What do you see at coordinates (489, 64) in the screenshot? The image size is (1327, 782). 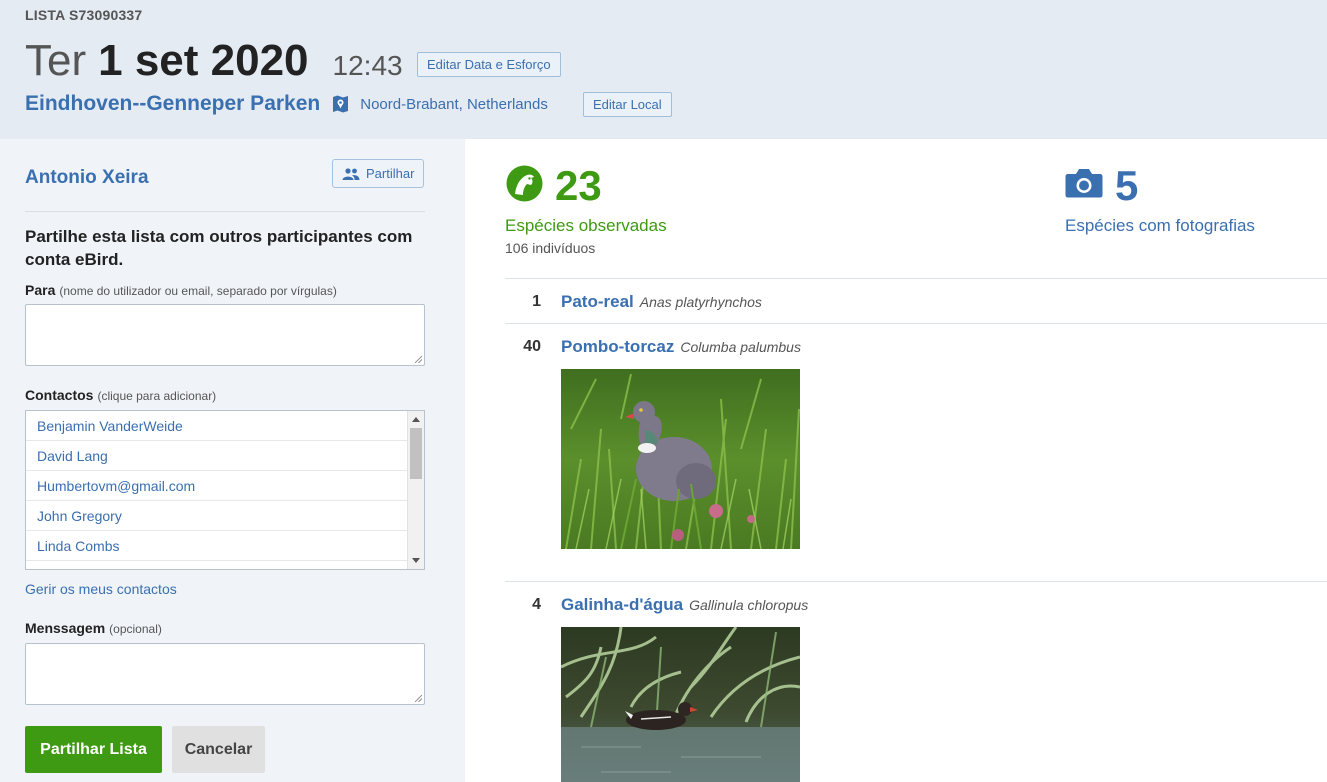 I see `edit-date-button: Editar Data e Esforço` at bounding box center [489, 64].